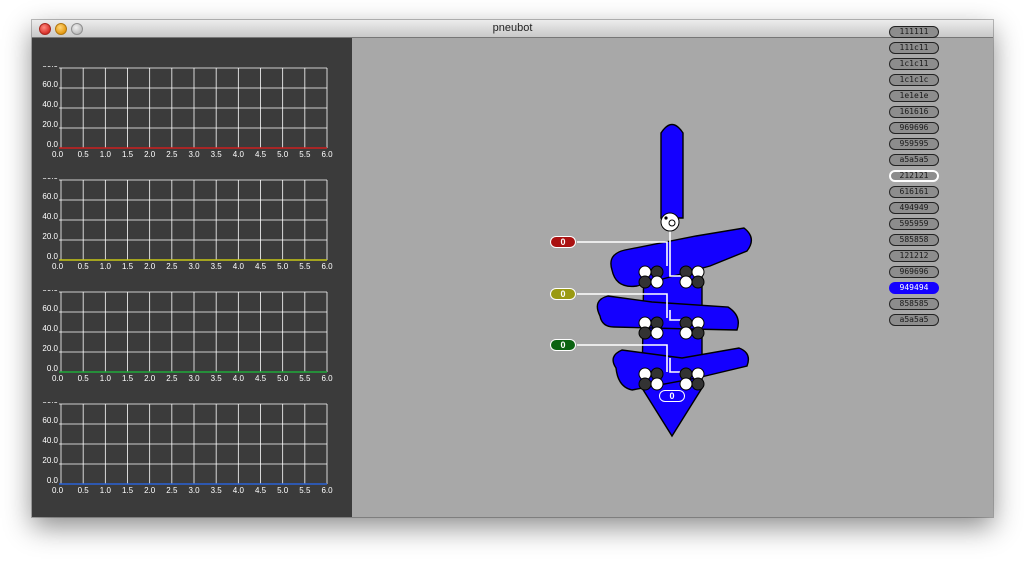 The image size is (1024, 561). I want to click on pattern-item: 1c1c11, so click(914, 64).